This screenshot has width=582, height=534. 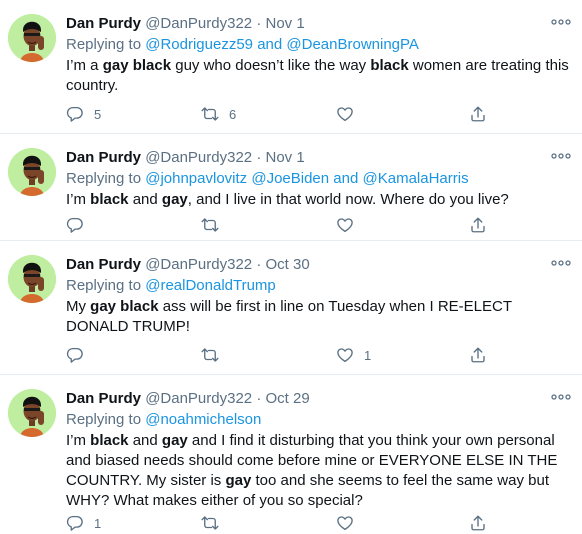 I want to click on like-button: 1, so click(x=353, y=355).